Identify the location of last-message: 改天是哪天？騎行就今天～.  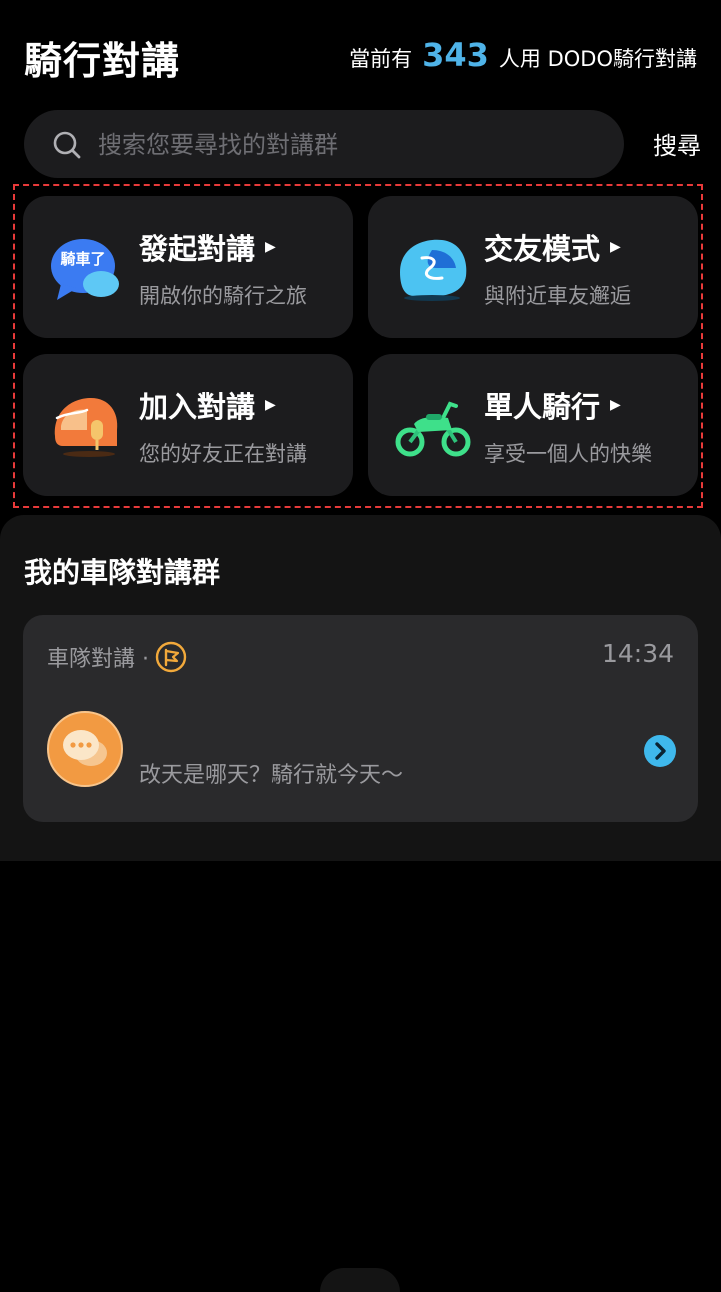
(271, 775).